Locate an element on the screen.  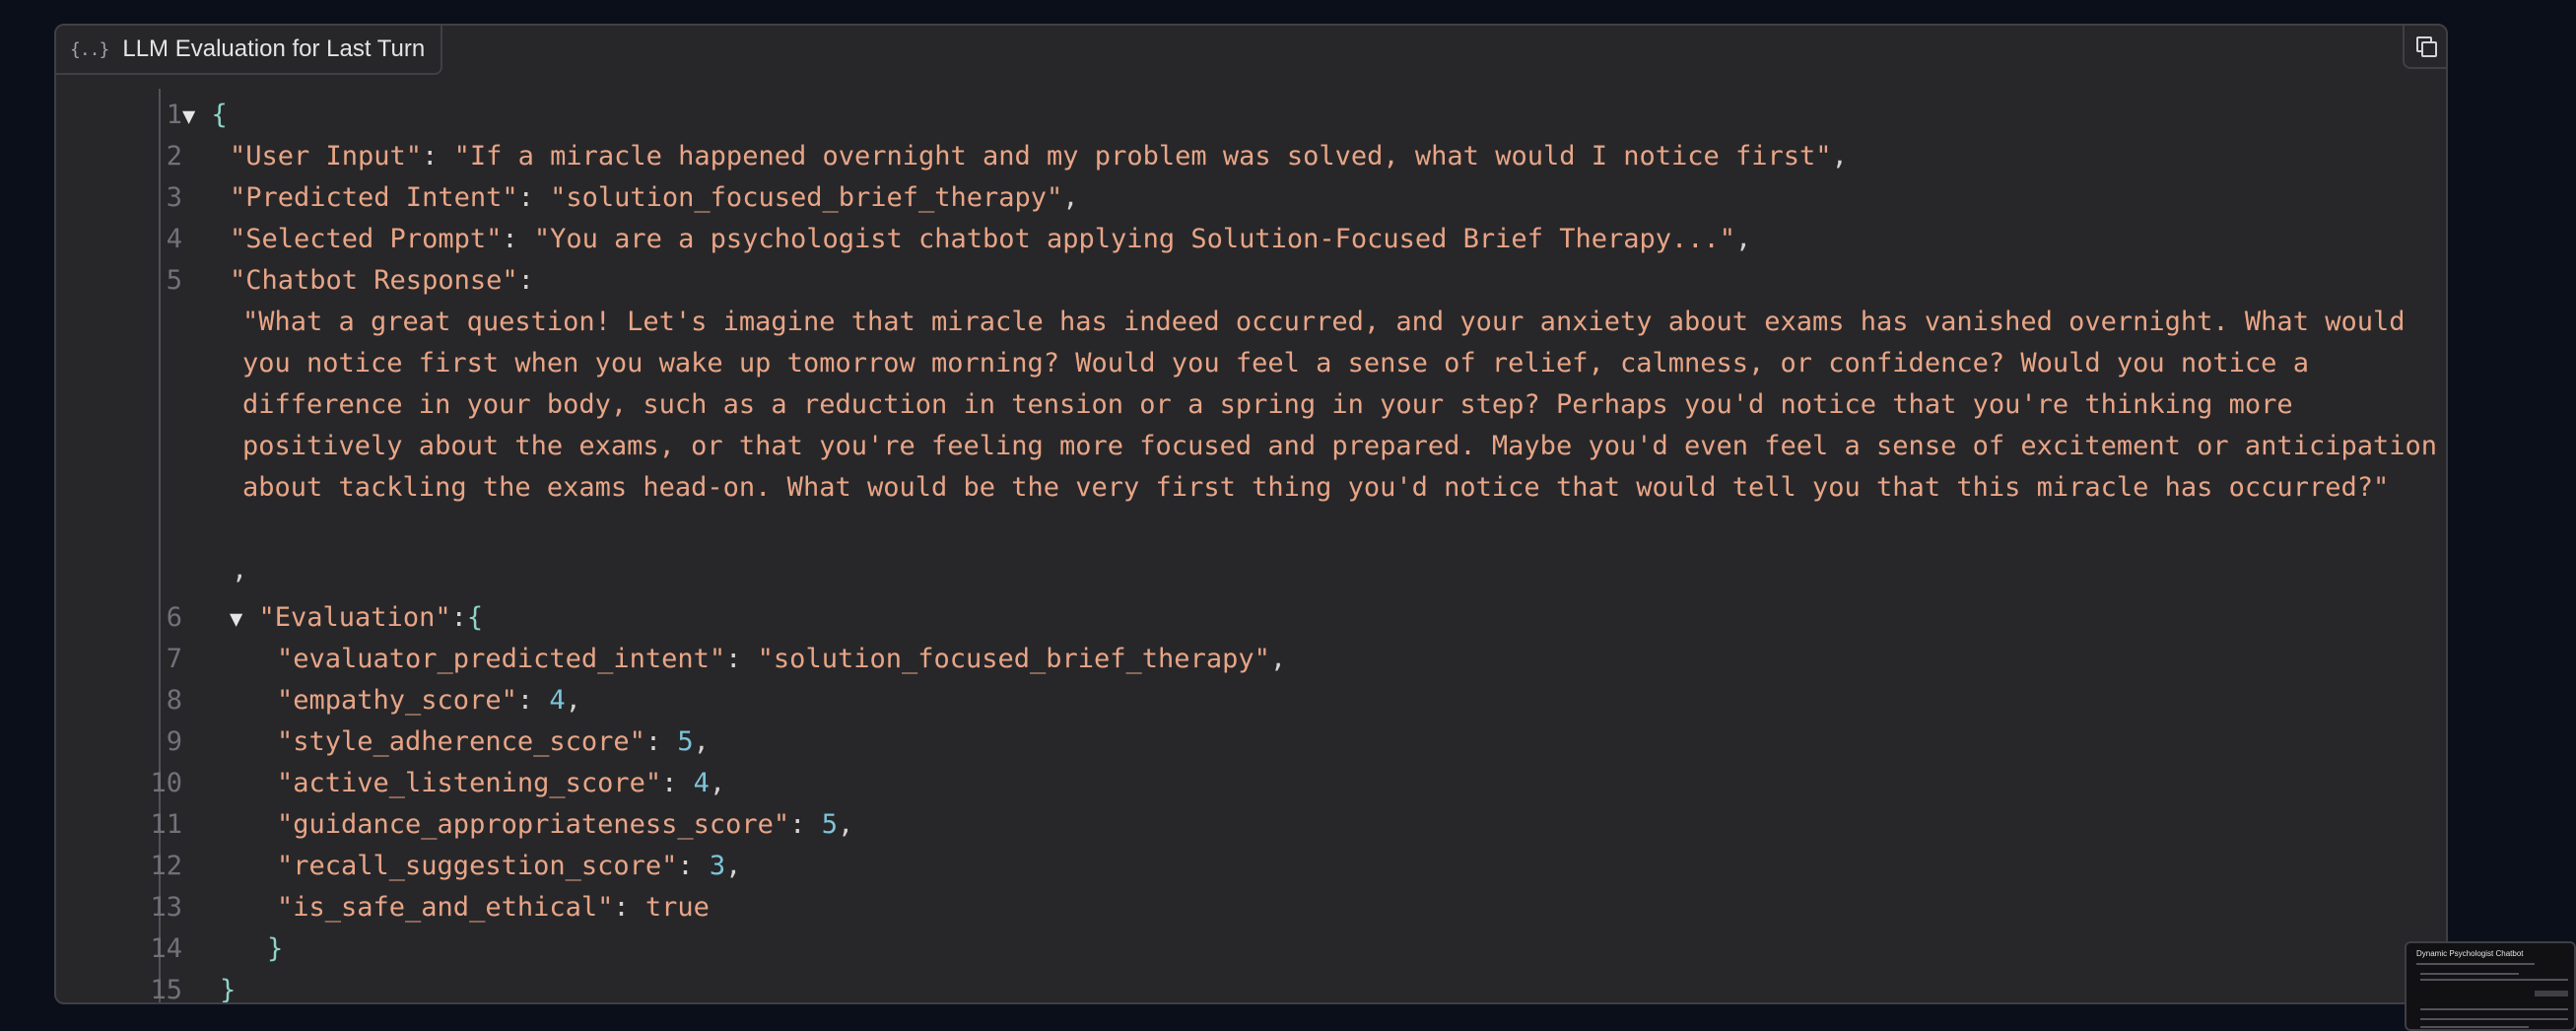
panel-label: {..} LLM Evaluation for Last Turn is located at coordinates (249, 50).